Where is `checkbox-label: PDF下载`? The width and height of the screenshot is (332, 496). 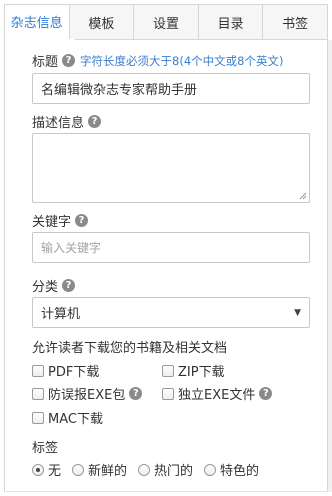
checkbox-label: PDF下载 is located at coordinates (74, 372).